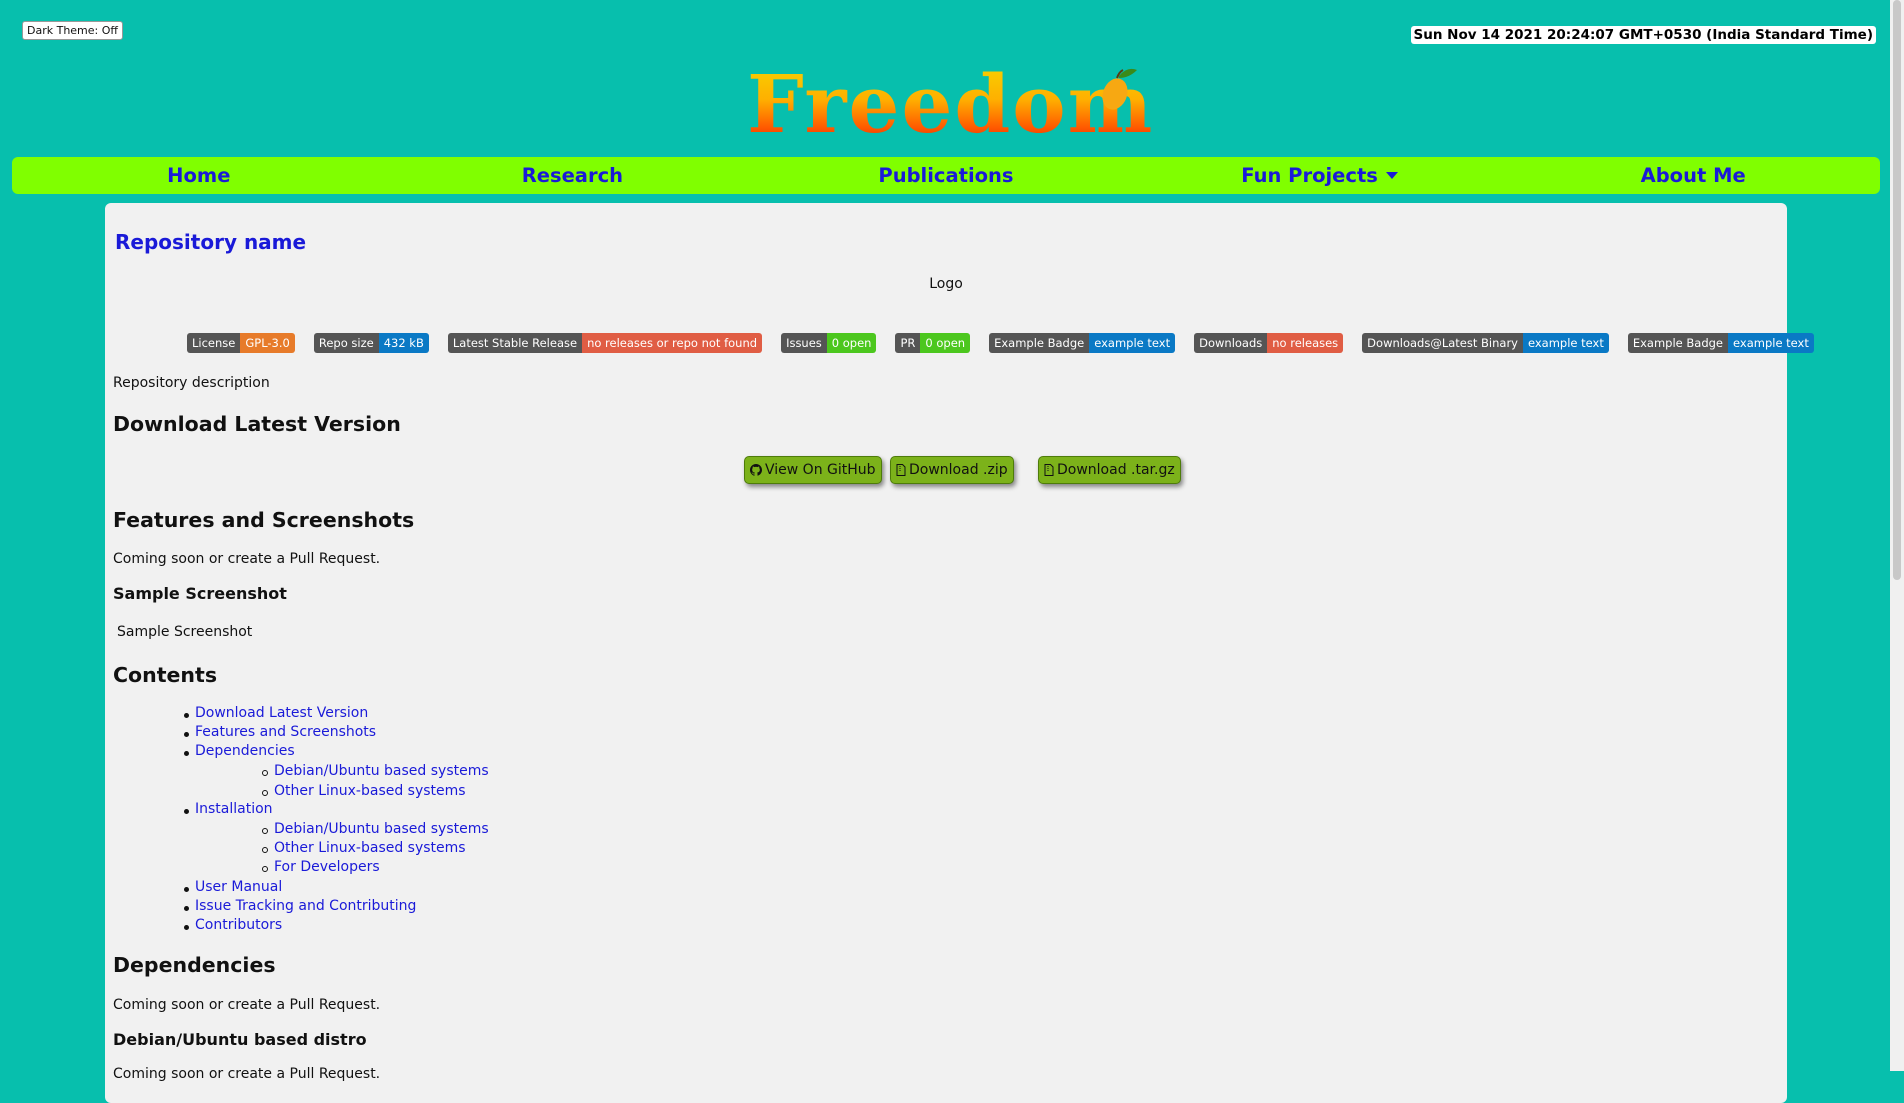 This screenshot has height=1103, width=1904. I want to click on page-scrollbar, so click(1897, 535).